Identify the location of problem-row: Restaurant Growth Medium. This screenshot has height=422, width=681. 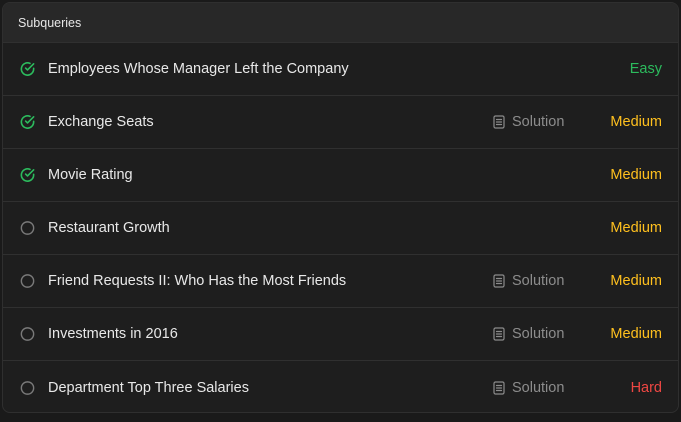
(340, 228).